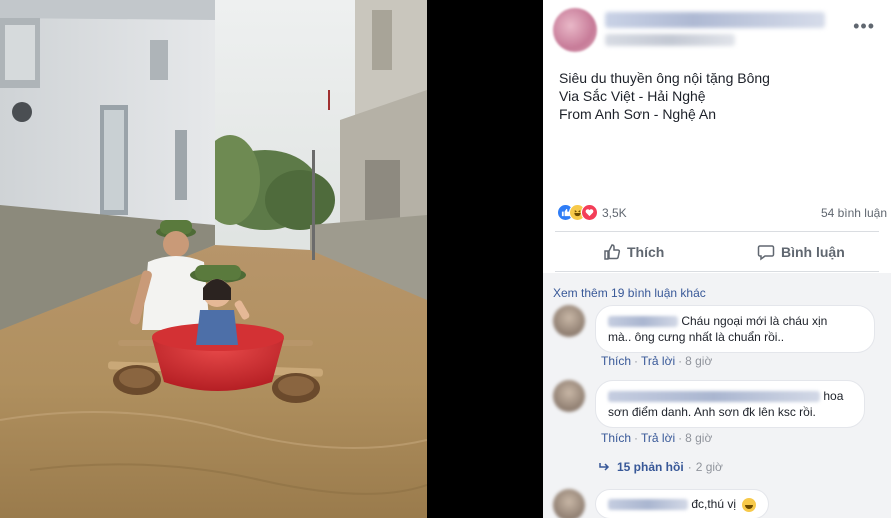 The image size is (891, 518). Describe the element at coordinates (712, 412) in the screenshot. I see `comment-text: sơn điểm danh. Anh sơn đk lên ksc rồi.` at that location.